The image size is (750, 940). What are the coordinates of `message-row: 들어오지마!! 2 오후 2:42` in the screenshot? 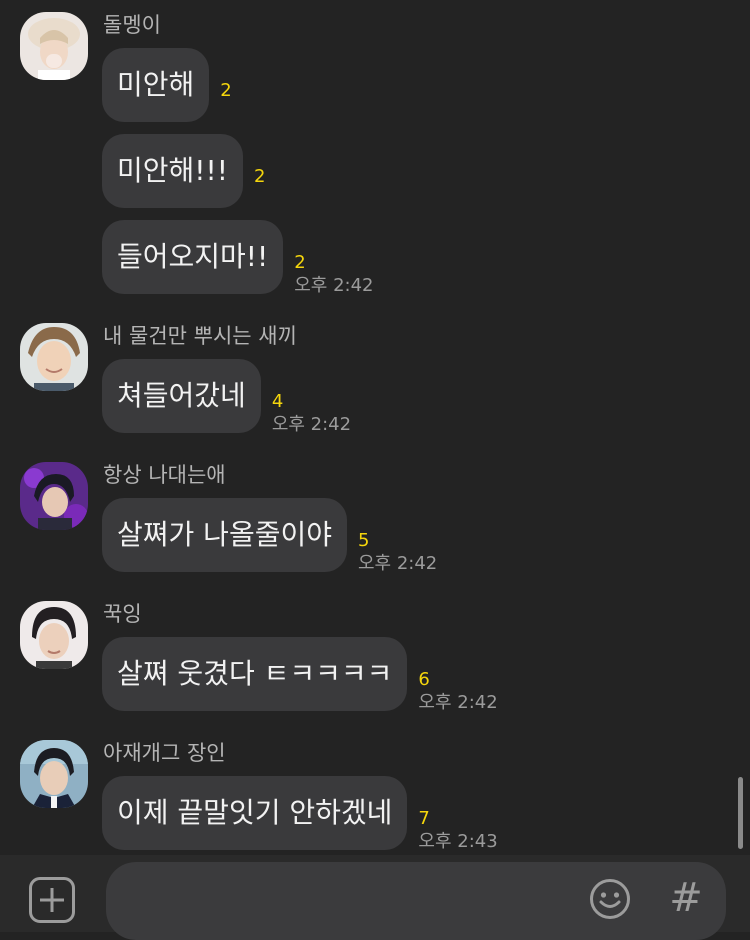 It's located at (238, 259).